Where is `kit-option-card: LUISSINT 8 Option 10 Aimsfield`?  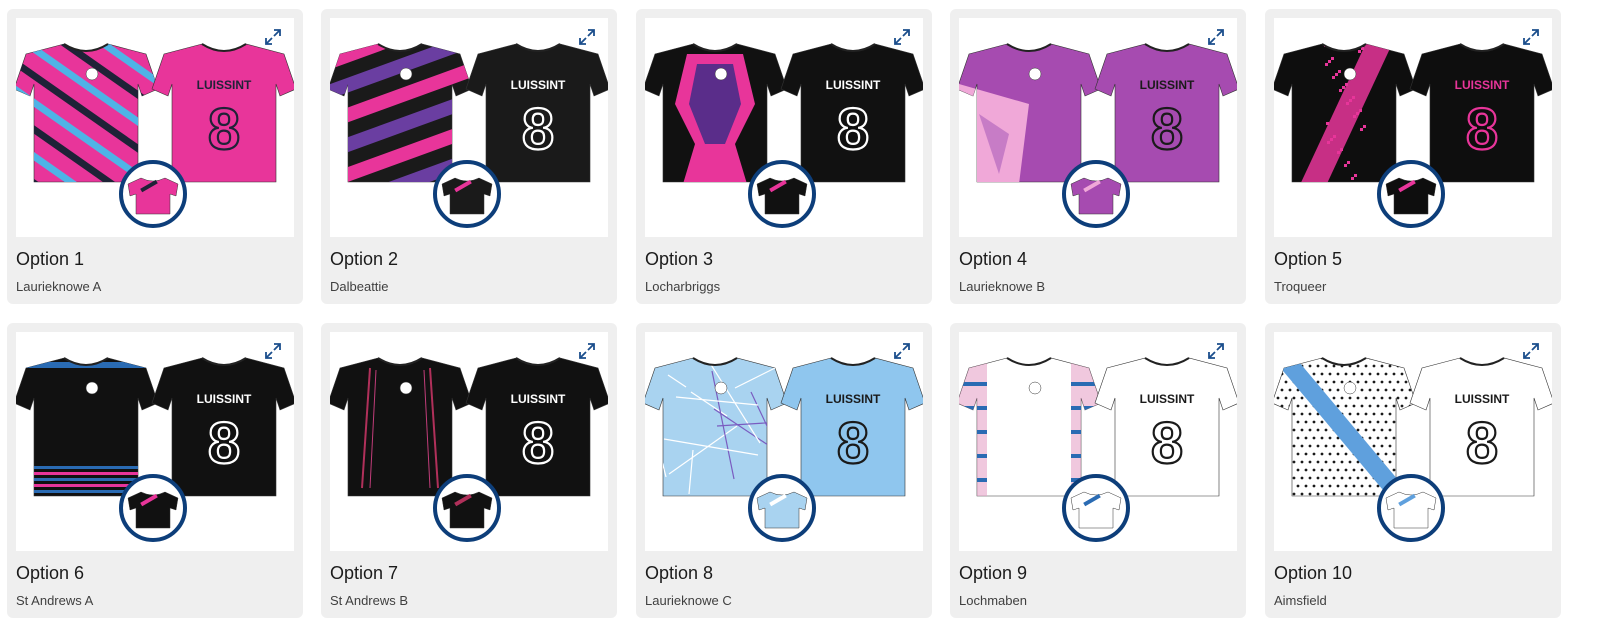
kit-option-card: LUISSINT 8 Option 10 Aimsfield is located at coordinates (1413, 470).